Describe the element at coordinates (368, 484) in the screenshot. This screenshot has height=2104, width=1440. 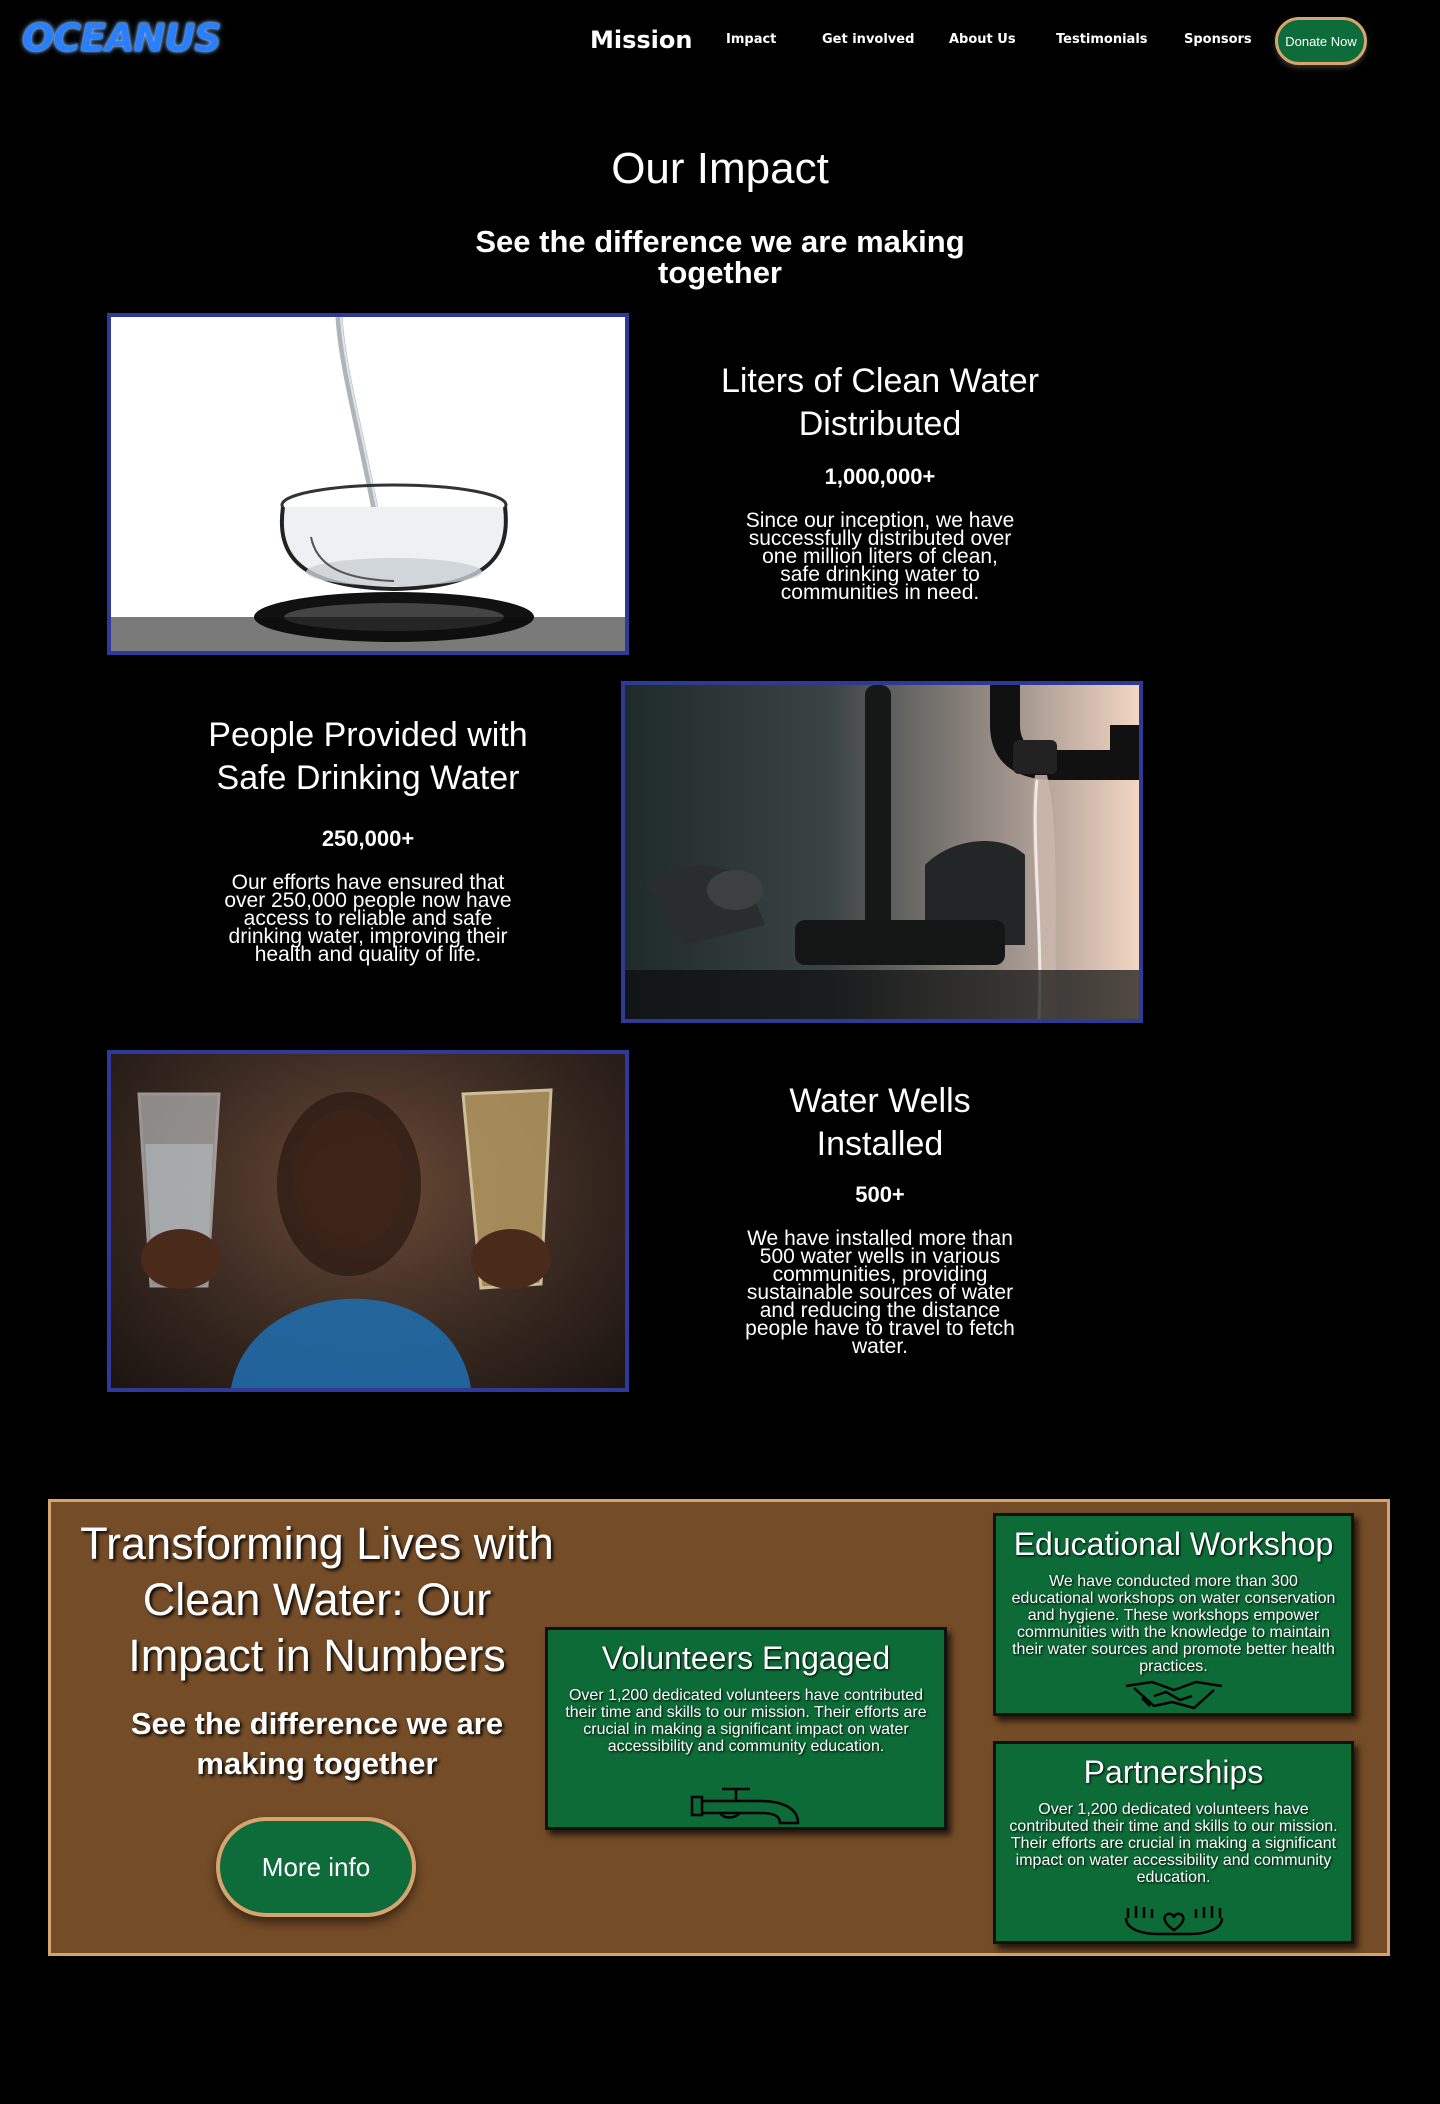
I see `water-pouring-glass-image` at that location.